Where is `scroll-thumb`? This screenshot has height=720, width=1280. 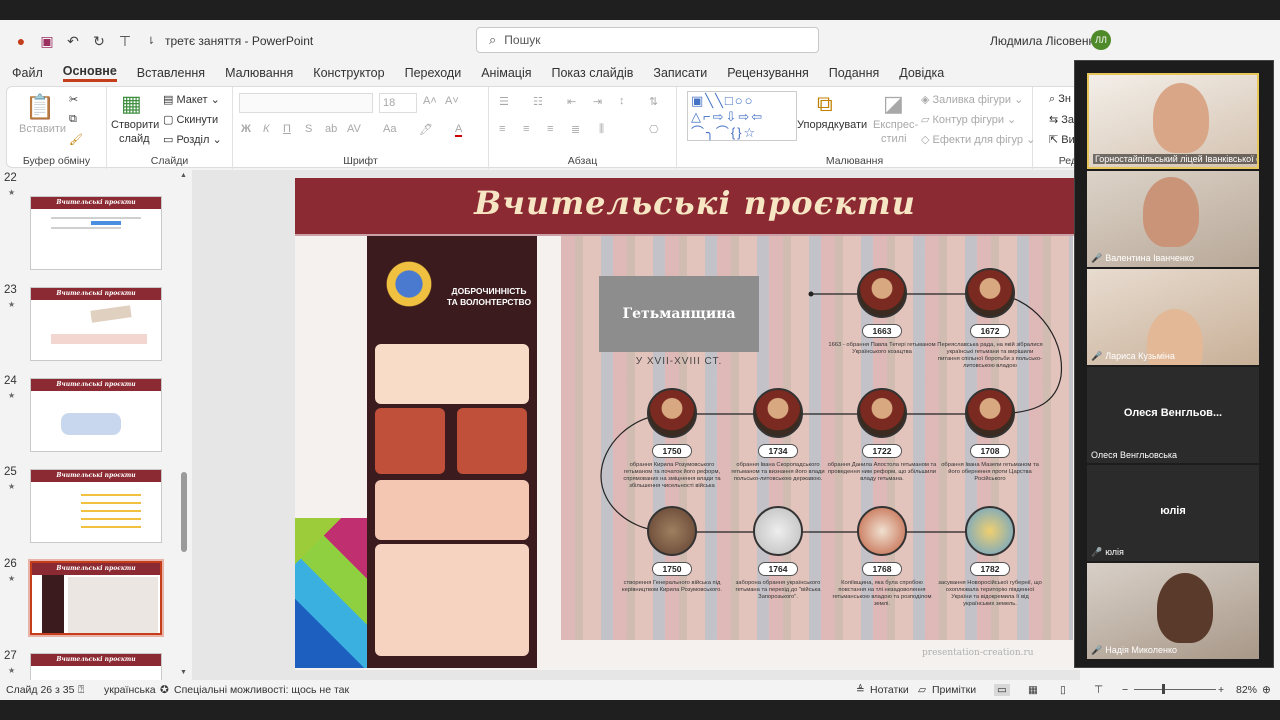
scroll-thumb is located at coordinates (184, 512).